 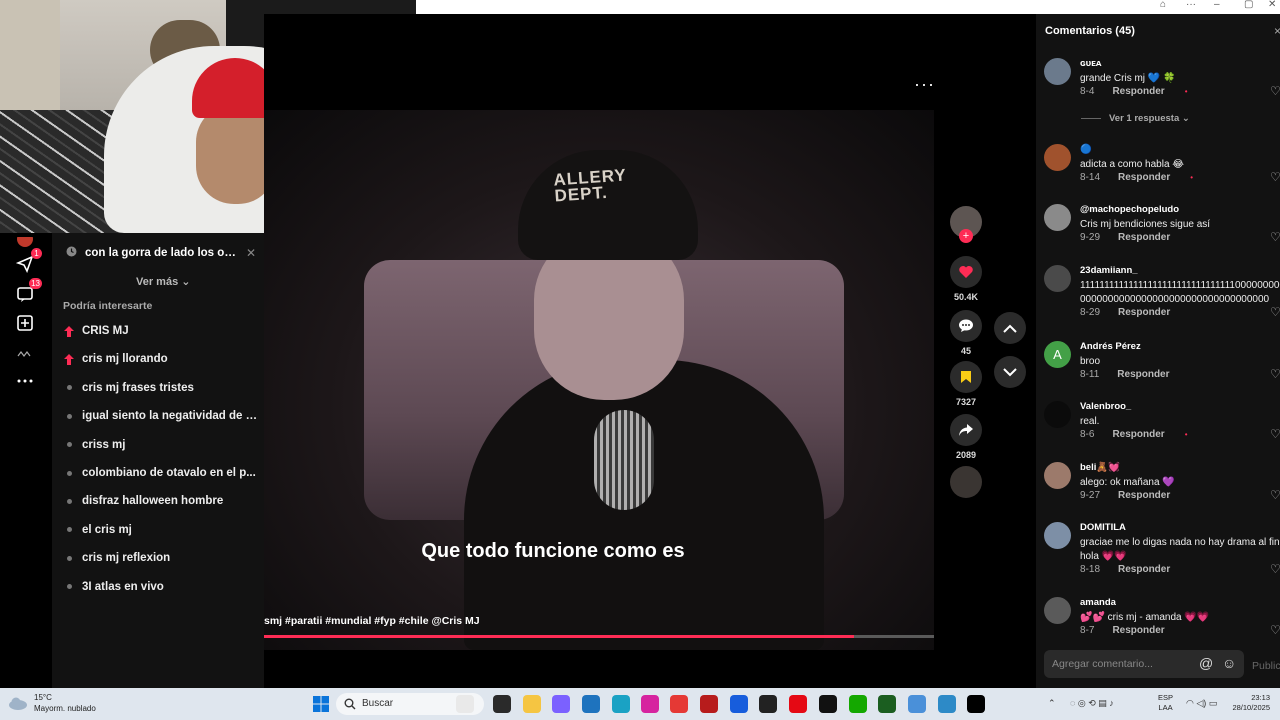 What do you see at coordinates (1109, 270) in the screenshot?
I see `comment-username: 23damiiann_` at bounding box center [1109, 270].